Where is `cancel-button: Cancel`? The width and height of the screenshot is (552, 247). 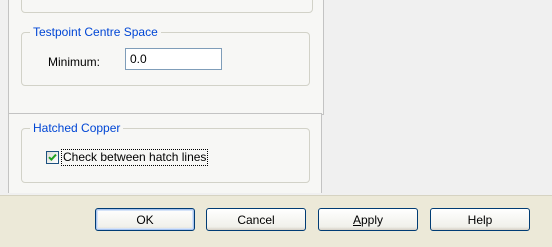
cancel-button: Cancel is located at coordinates (256, 219).